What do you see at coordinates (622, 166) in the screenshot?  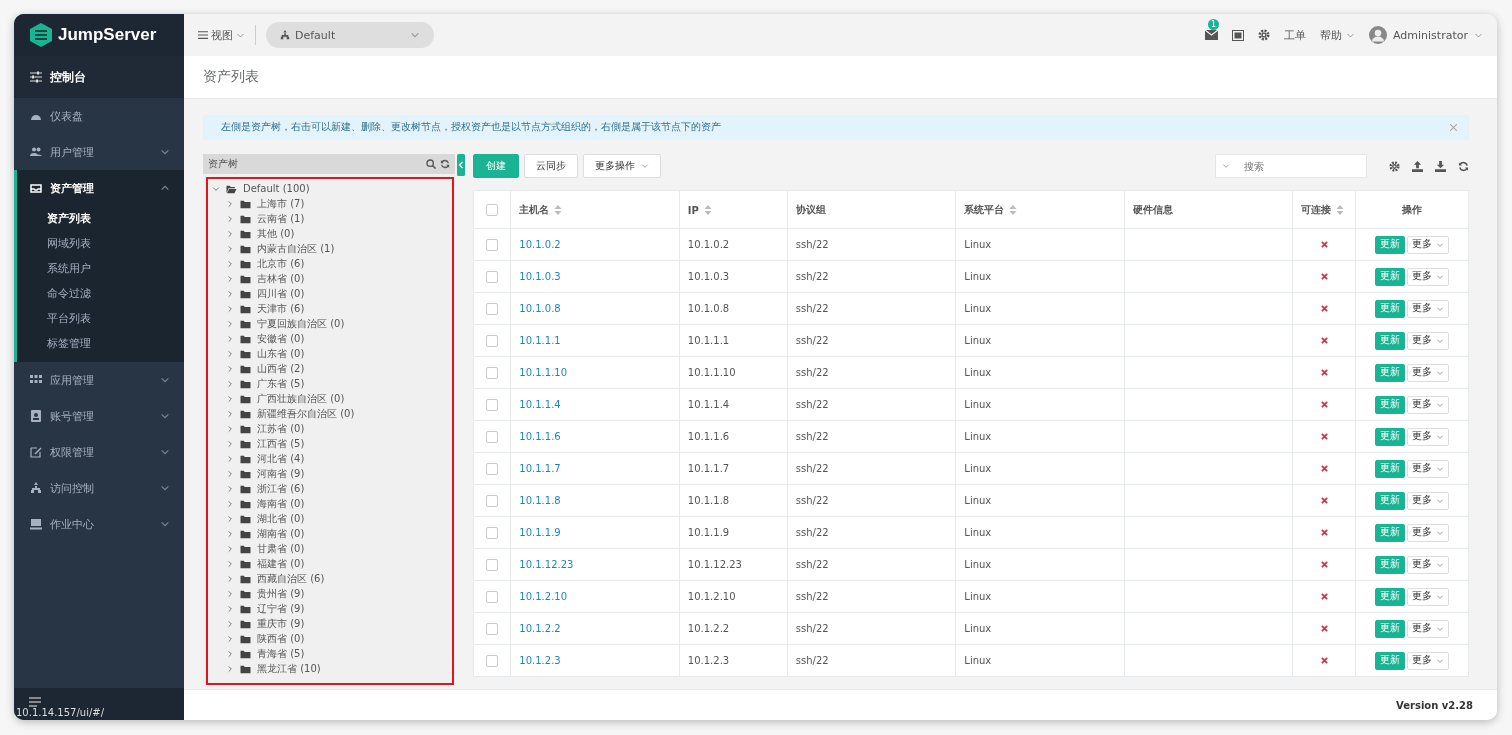 I see `more-actions-button: 更多操作` at bounding box center [622, 166].